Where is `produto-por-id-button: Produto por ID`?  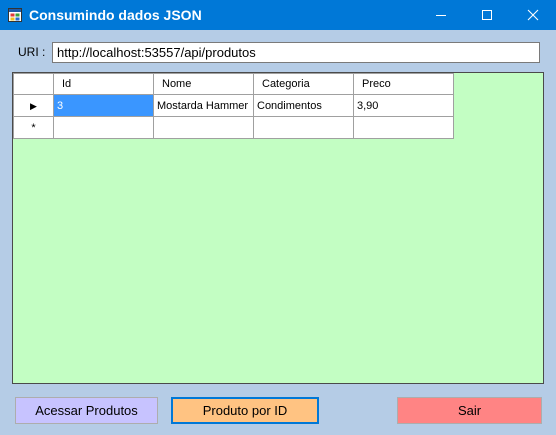 produto-por-id-button: Produto por ID is located at coordinates (245, 410).